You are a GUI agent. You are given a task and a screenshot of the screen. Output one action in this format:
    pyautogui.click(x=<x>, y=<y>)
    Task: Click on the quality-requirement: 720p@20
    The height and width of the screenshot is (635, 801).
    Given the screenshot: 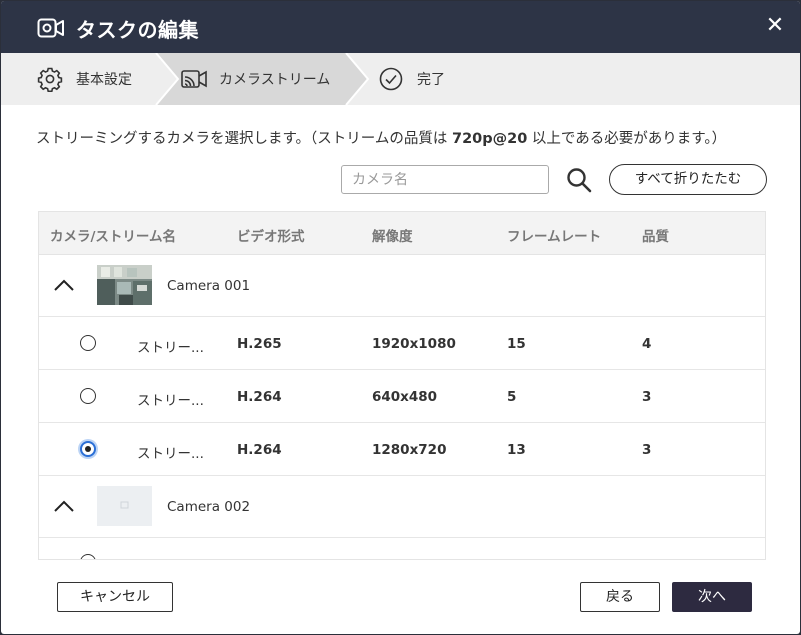 What is the action you would take?
    pyautogui.click(x=489, y=139)
    